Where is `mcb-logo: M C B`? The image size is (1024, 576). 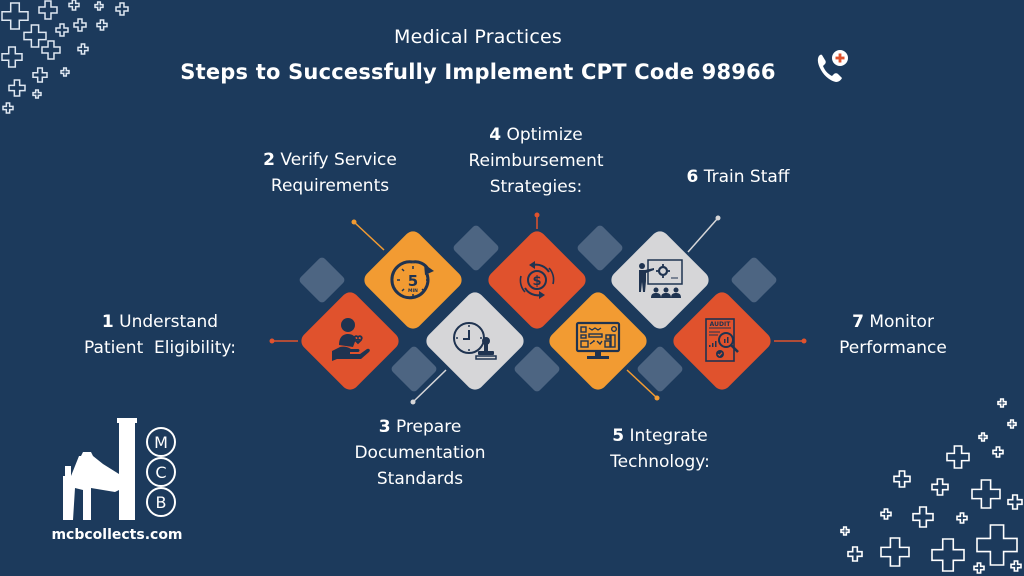 mcb-logo: M C B is located at coordinates (119, 469).